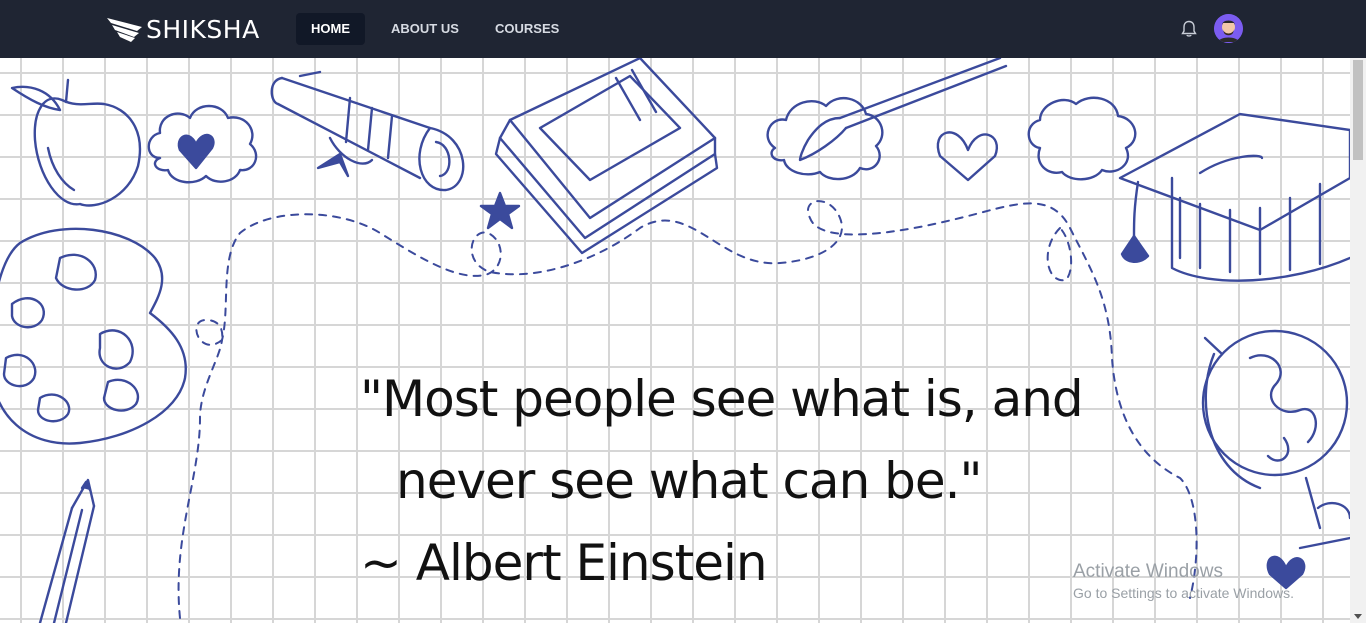  I want to click on brand-logo: SHIKSHA, so click(183, 29).